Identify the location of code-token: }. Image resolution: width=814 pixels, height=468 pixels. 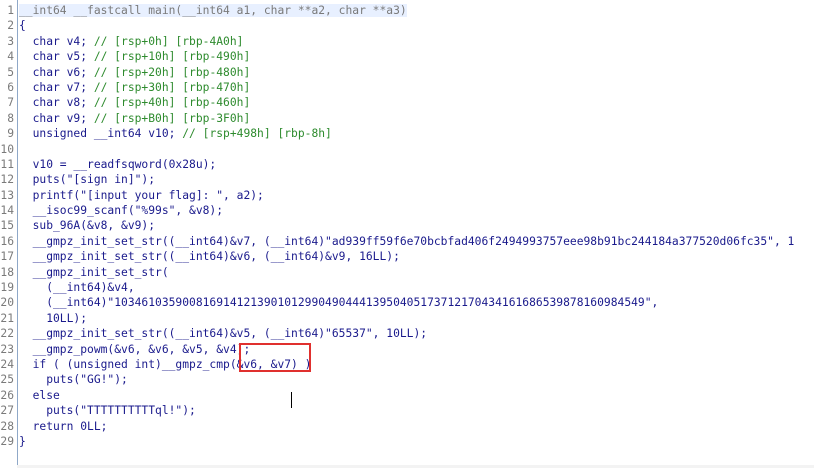
(22, 441).